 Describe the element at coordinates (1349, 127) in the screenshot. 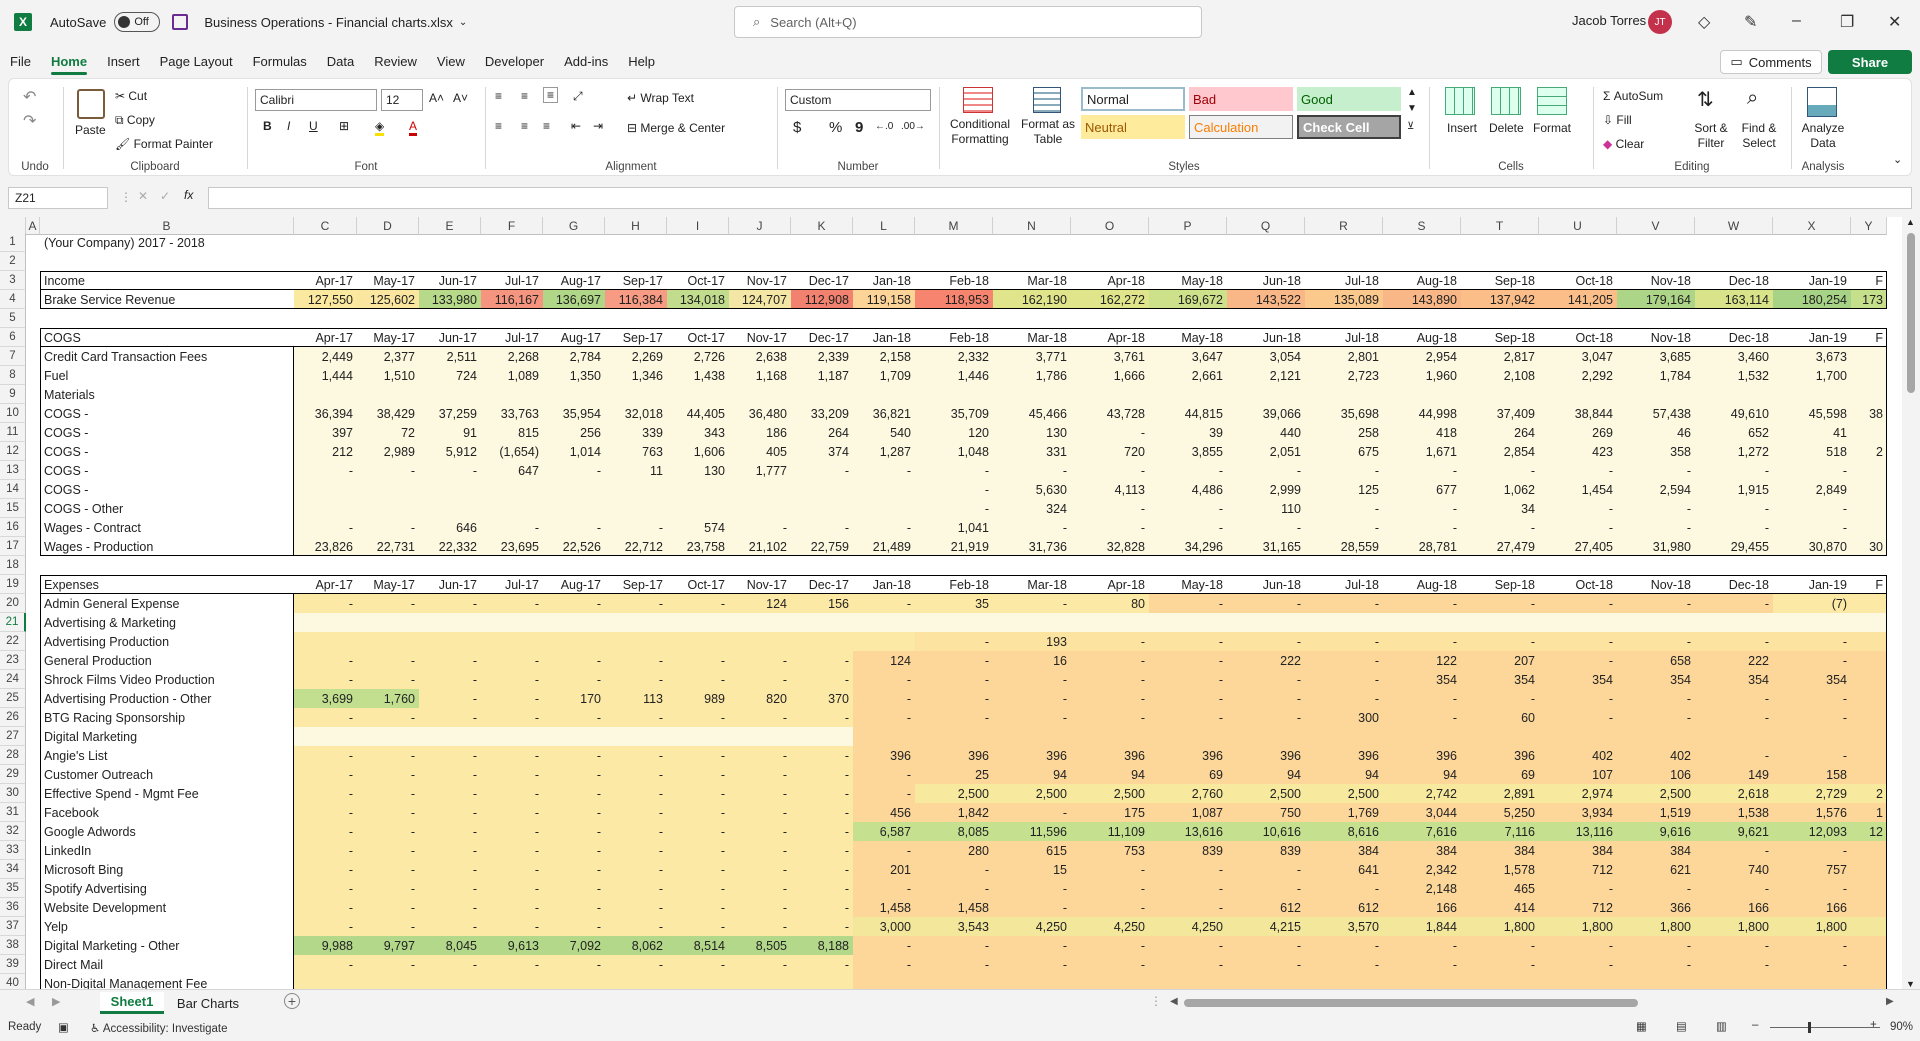

I see `style-check-cell: Check Cell` at that location.